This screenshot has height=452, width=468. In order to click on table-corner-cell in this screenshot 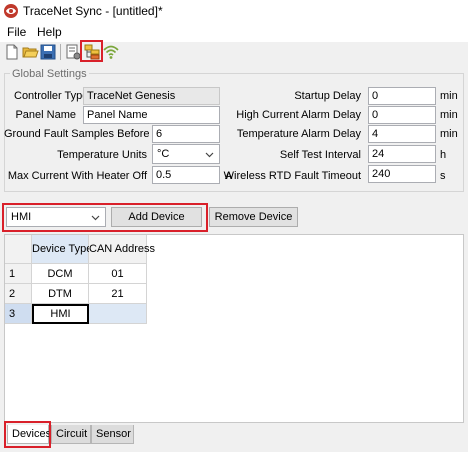, I will do `click(18, 249)`.